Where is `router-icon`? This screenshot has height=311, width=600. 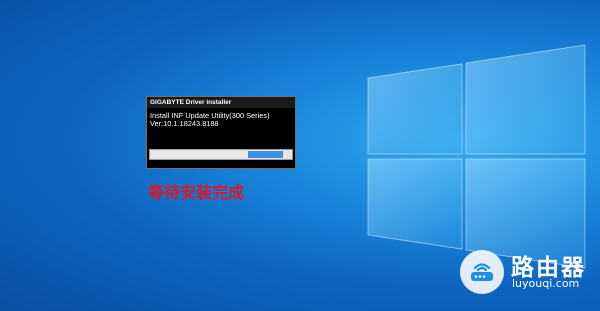 router-icon is located at coordinates (482, 272).